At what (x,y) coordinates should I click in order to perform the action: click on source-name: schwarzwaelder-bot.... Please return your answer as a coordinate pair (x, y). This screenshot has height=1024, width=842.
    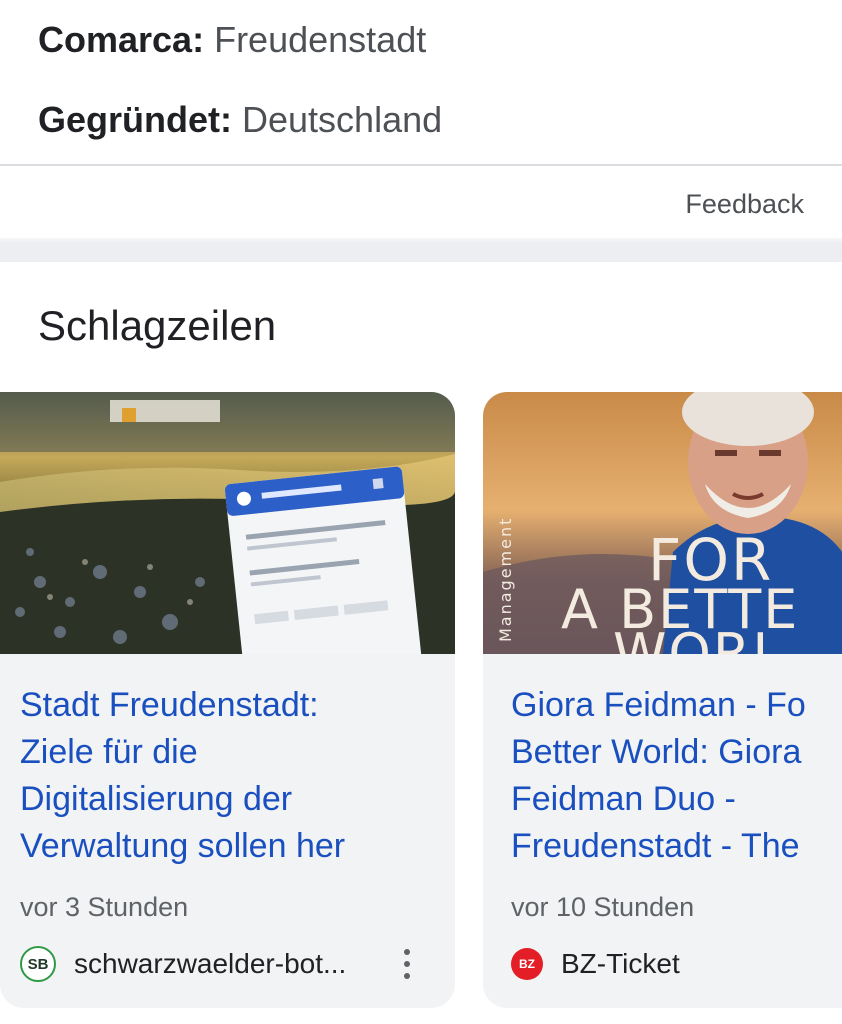
    Looking at the image, I should click on (210, 963).